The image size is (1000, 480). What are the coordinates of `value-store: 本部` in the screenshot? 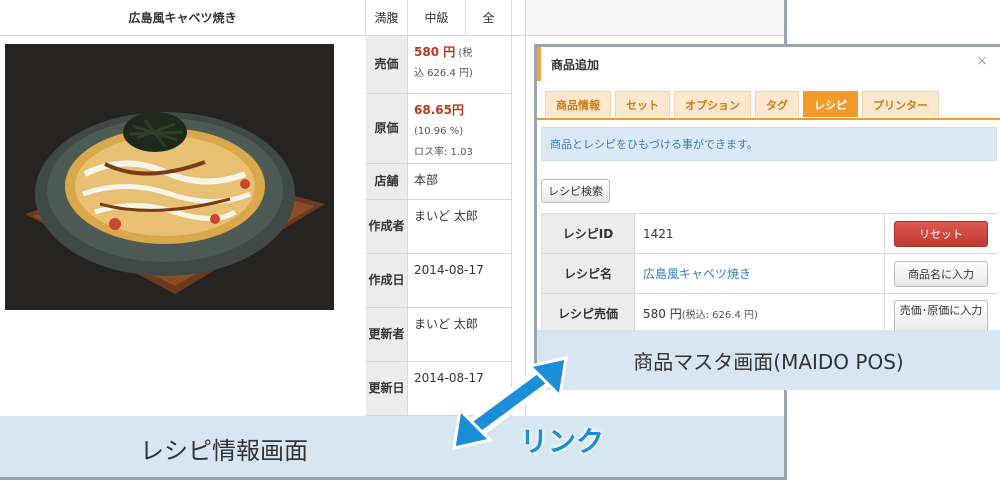 It's located at (460, 181).